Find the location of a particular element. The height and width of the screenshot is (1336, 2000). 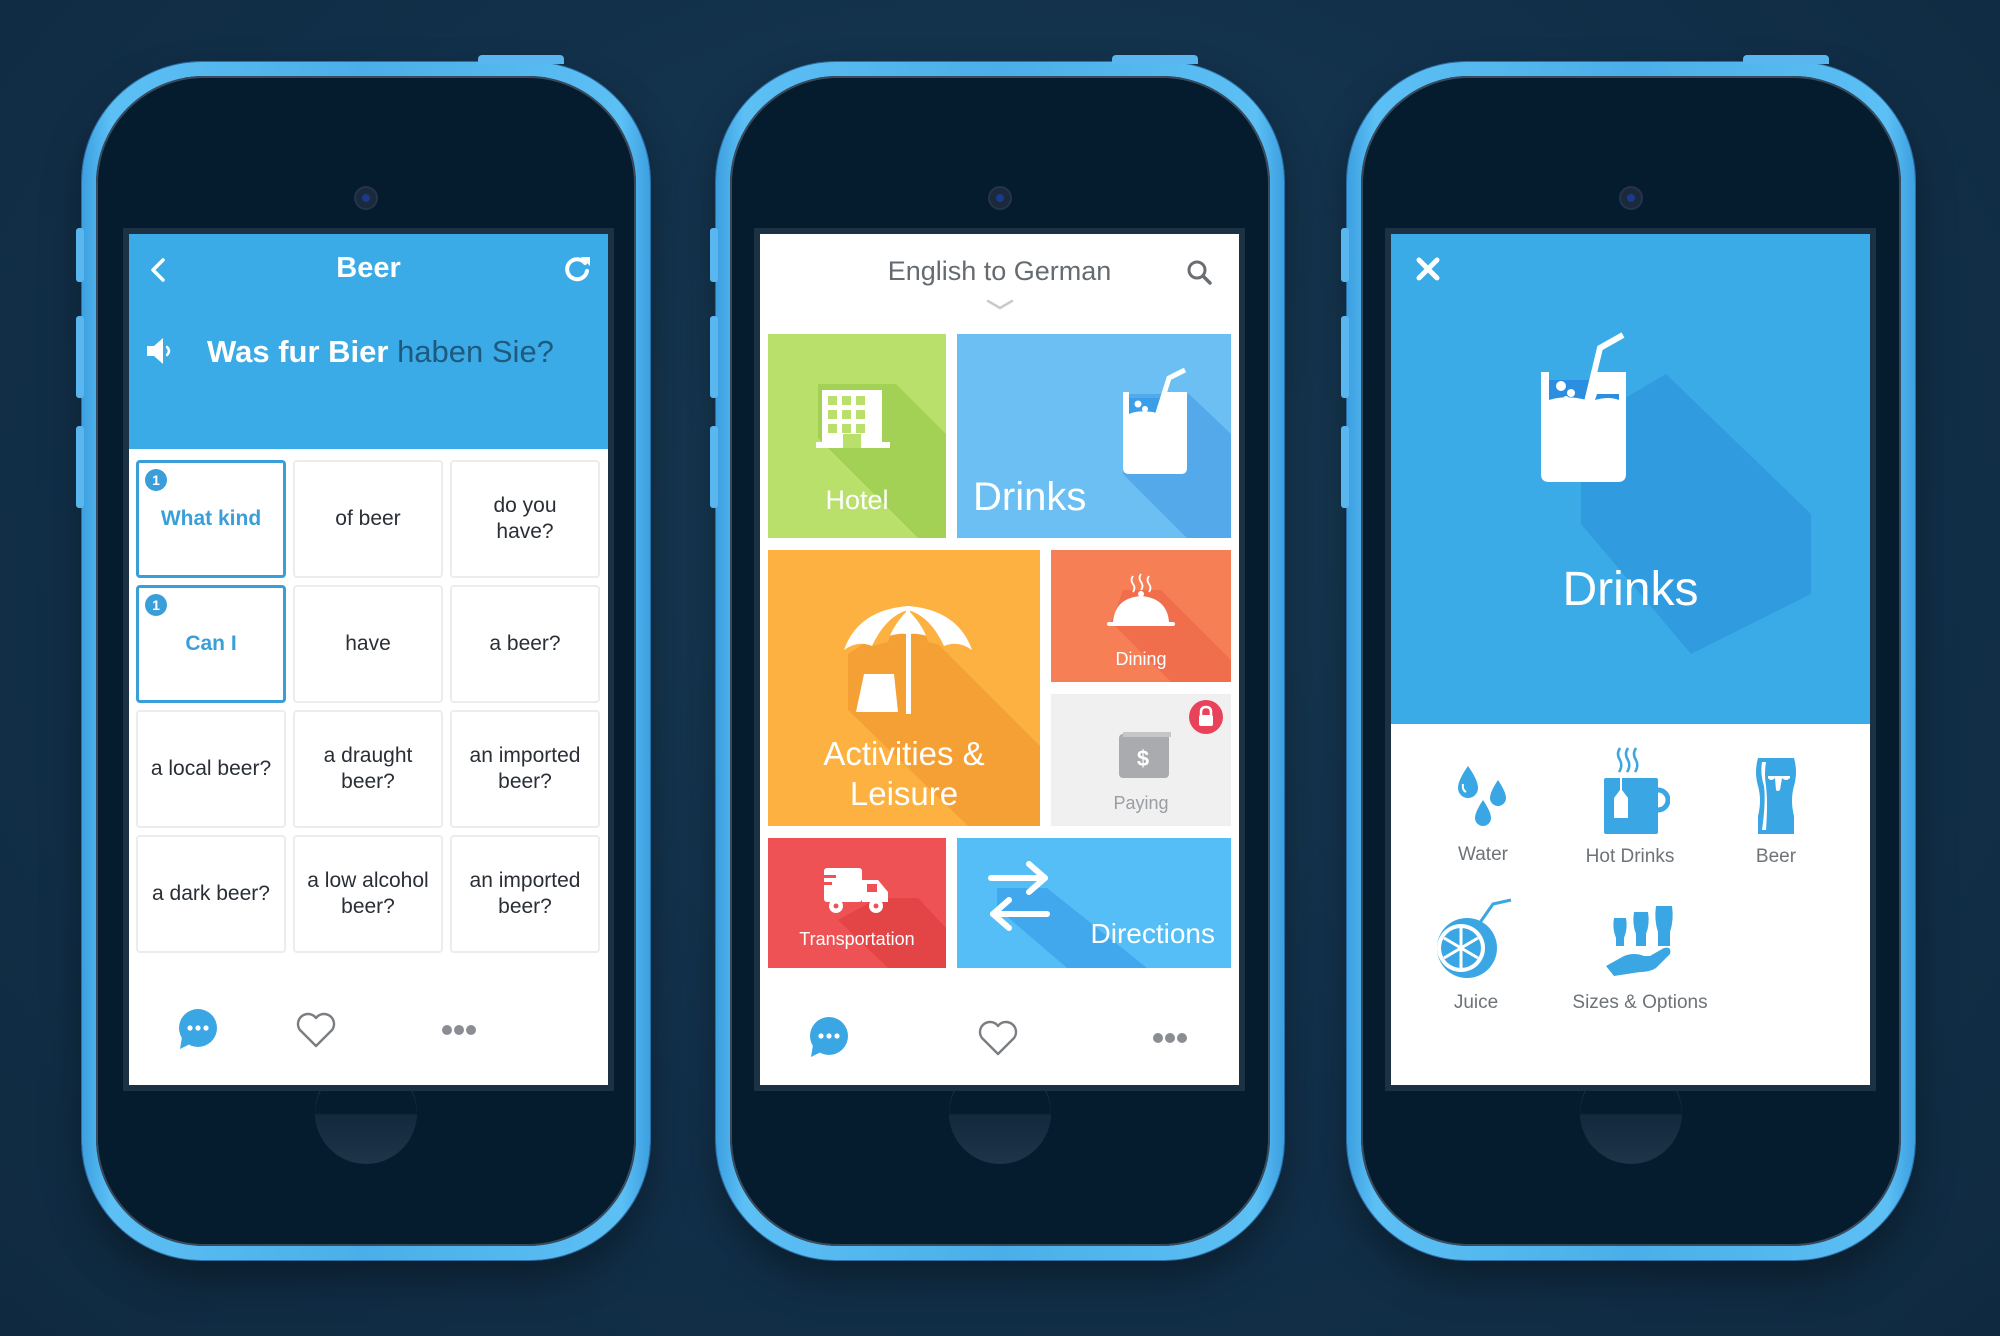

language-dropdown-toggle is located at coordinates (1000, 305).